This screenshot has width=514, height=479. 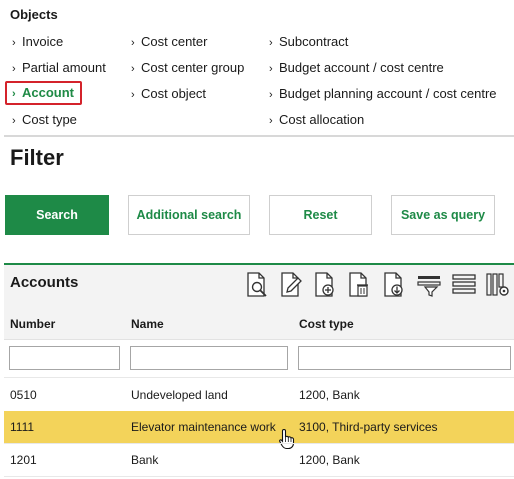 I want to click on object-link-cost-allocation: › Cost allocation, so click(x=316, y=119).